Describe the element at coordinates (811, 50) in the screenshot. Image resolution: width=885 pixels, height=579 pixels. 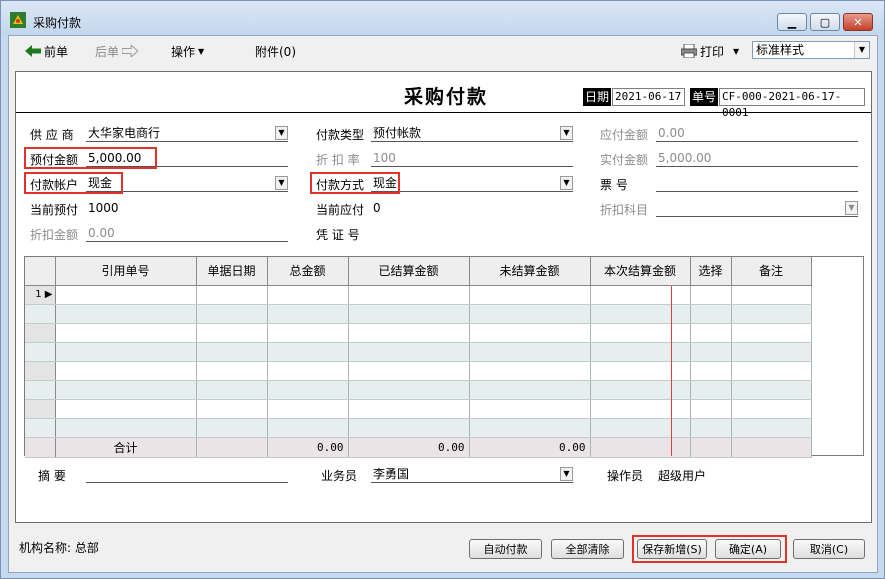
I see `print-style-select: 标准样式 ▼` at that location.